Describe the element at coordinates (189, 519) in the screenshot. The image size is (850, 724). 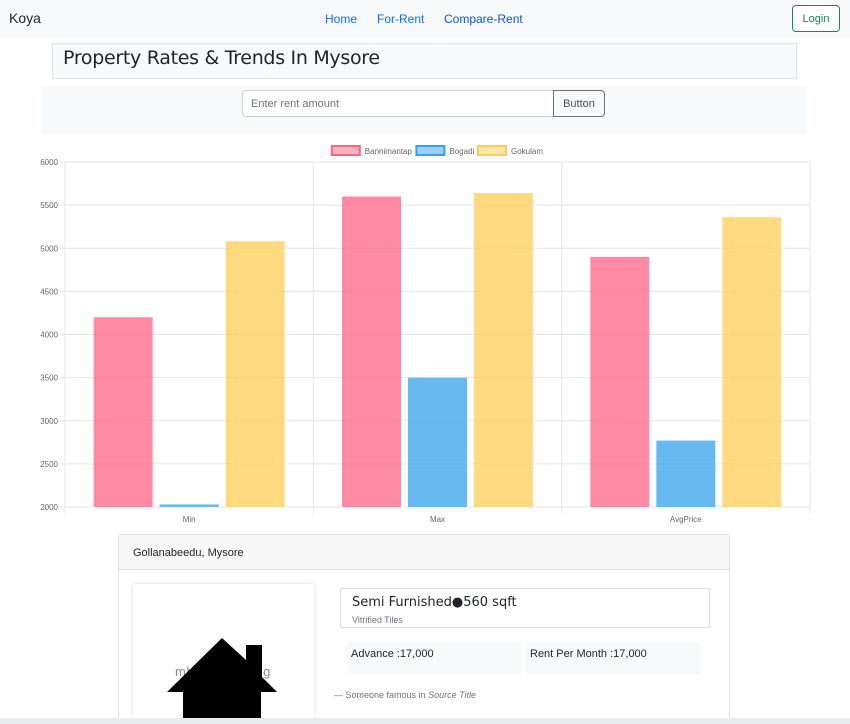
I see `x-tick-label: Min` at that location.